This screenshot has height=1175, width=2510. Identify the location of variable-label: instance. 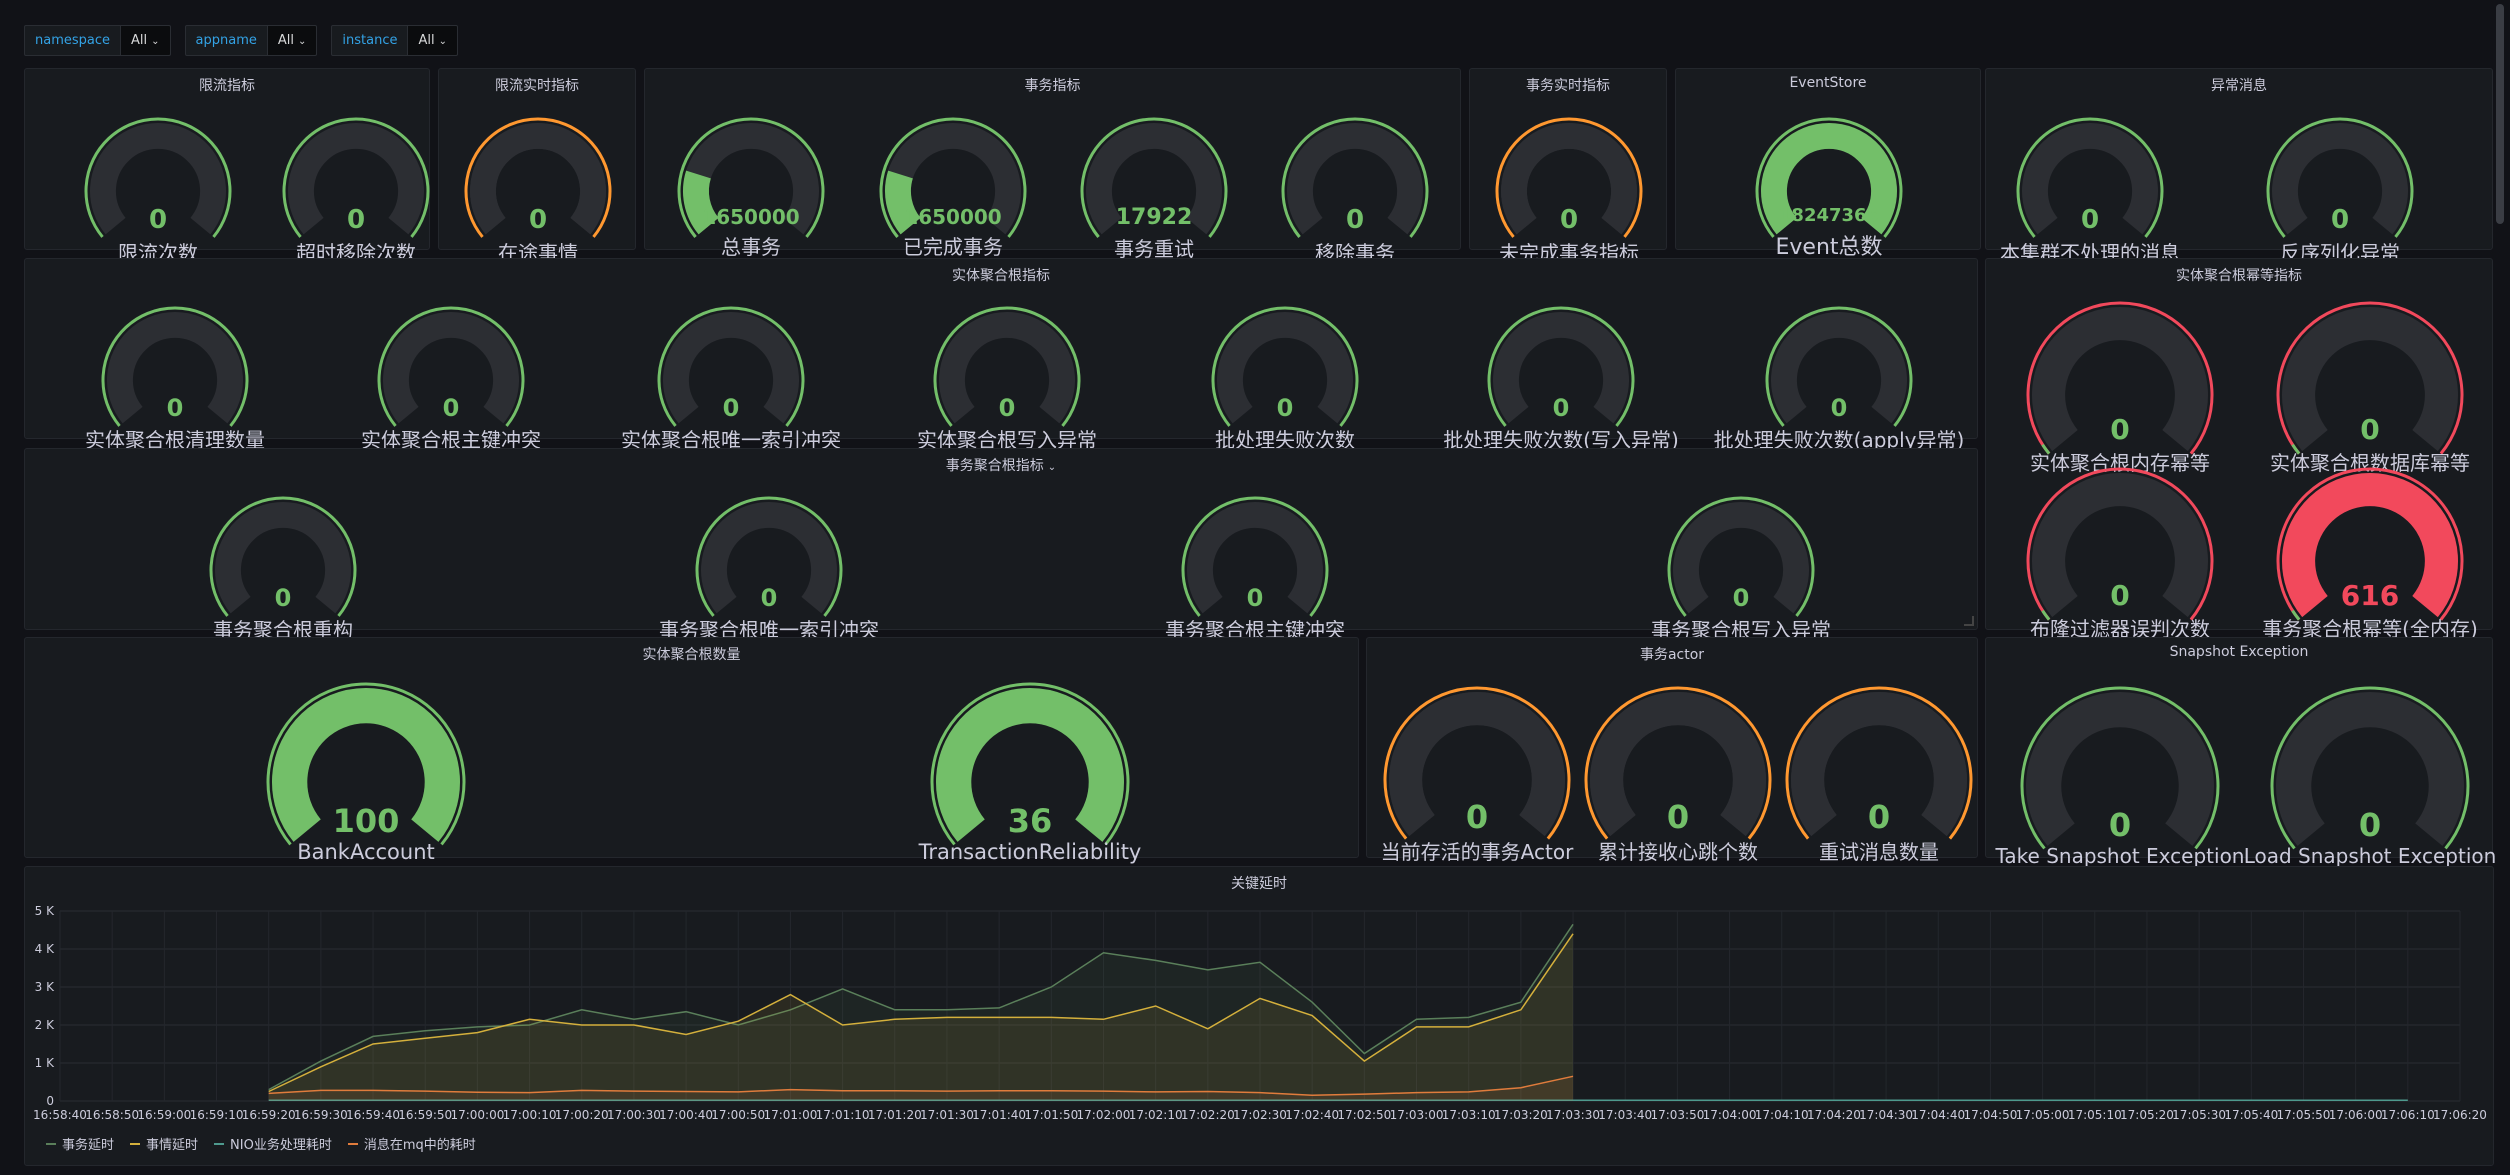
(370, 40).